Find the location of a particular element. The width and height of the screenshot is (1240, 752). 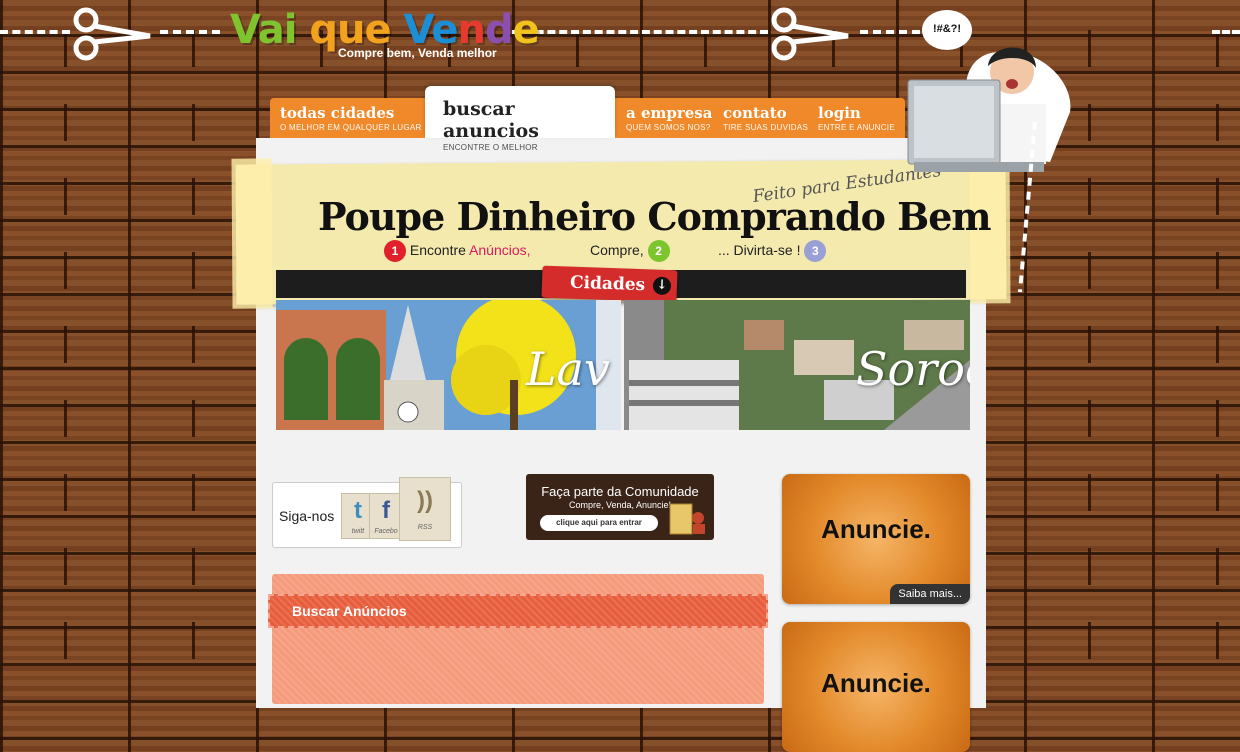

tab-label: todas cidades is located at coordinates (337, 113).